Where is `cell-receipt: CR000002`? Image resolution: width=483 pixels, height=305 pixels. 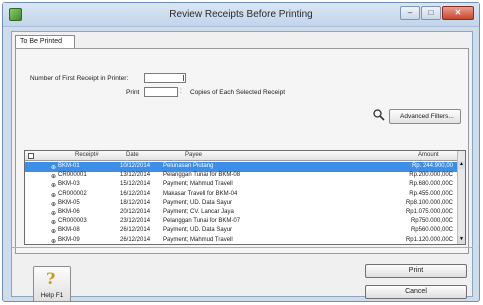
cell-receipt: CR000002 is located at coordinates (72, 193).